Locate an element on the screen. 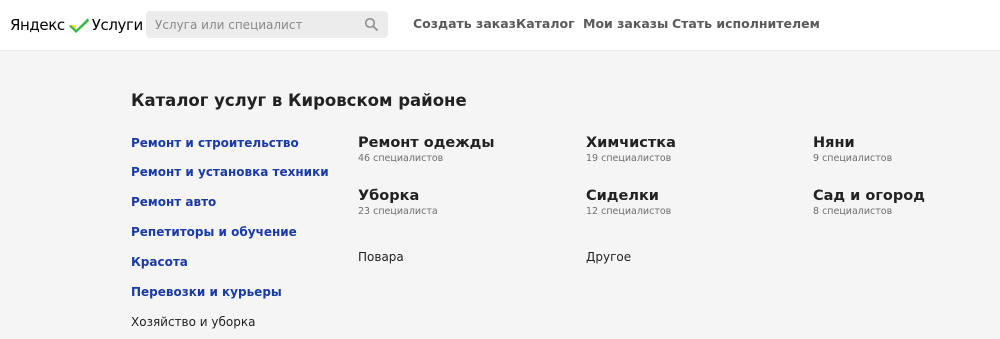 The image size is (1000, 339). sidebar-item-repair-construction: Ремонт и строительство is located at coordinates (215, 143).